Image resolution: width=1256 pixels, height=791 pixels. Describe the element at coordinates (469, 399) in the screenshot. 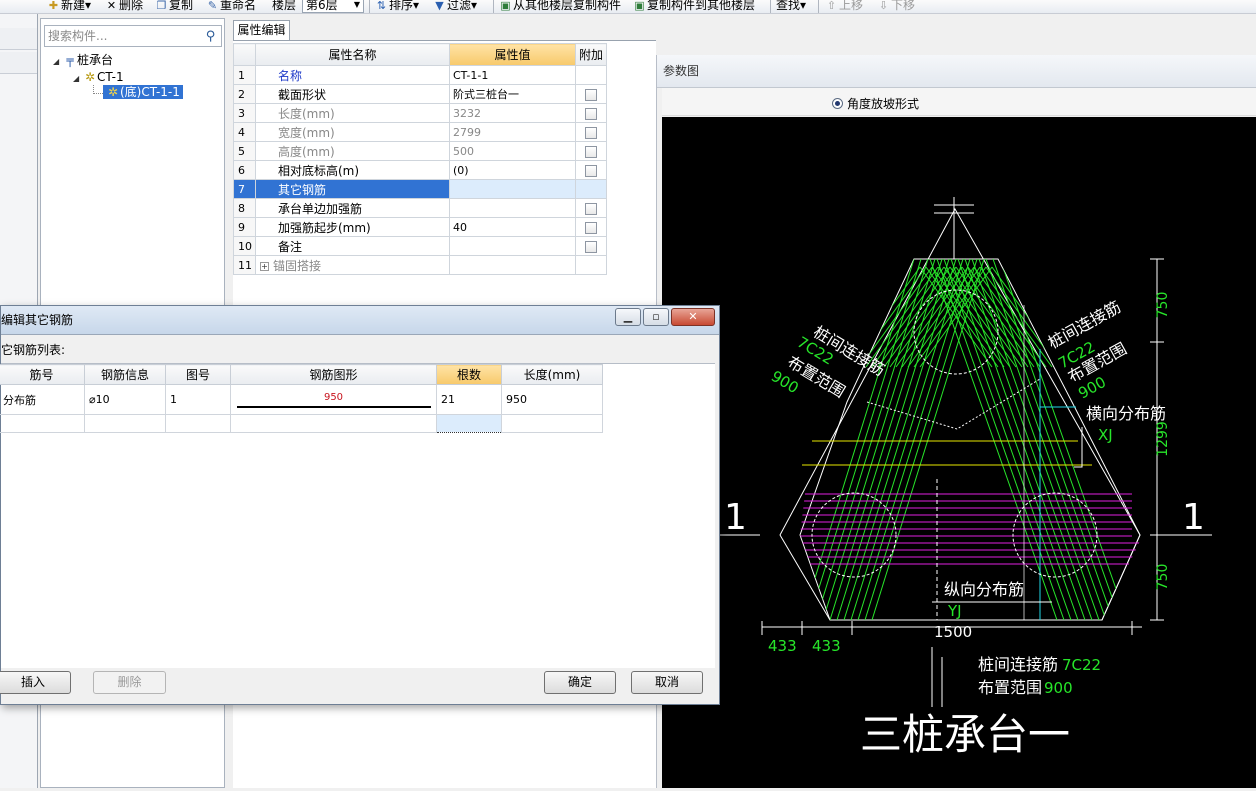

I see `cell-count: 21` at that location.